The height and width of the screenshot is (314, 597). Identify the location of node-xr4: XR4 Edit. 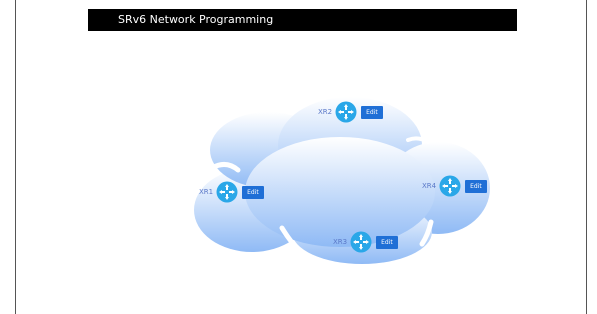
(454, 186).